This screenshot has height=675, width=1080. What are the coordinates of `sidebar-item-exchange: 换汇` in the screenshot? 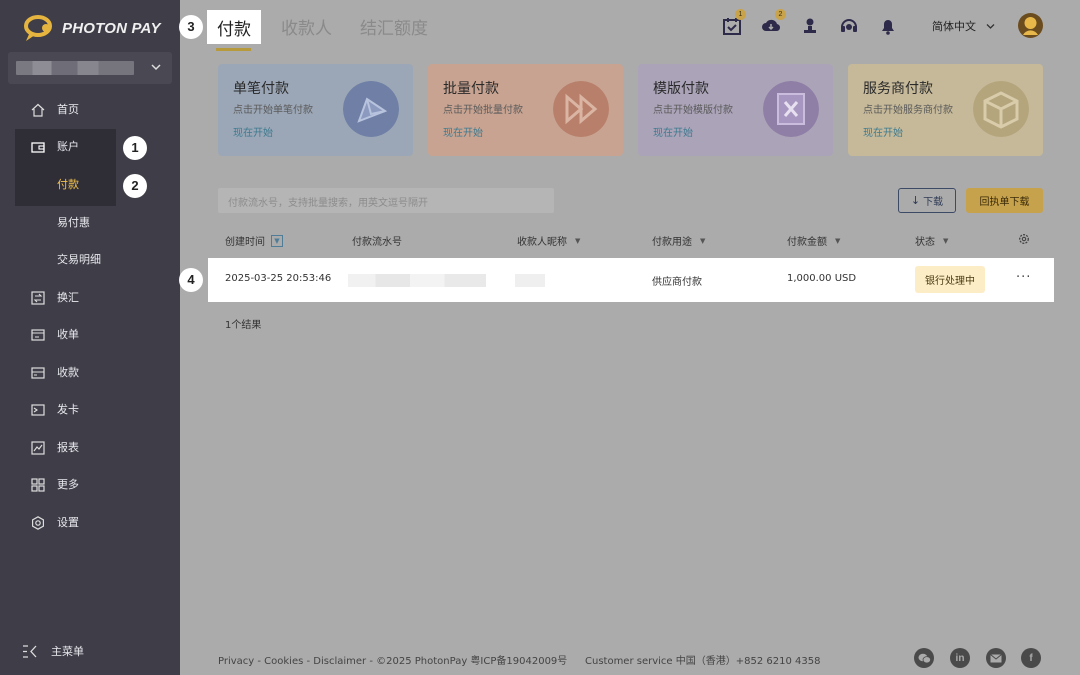 It's located at (90, 298).